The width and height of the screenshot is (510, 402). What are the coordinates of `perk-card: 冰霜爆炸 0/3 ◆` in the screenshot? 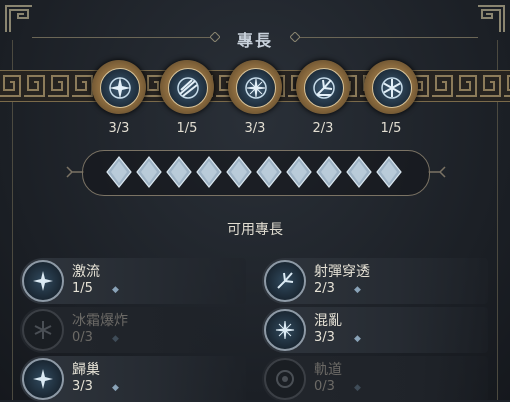 It's located at (133, 330).